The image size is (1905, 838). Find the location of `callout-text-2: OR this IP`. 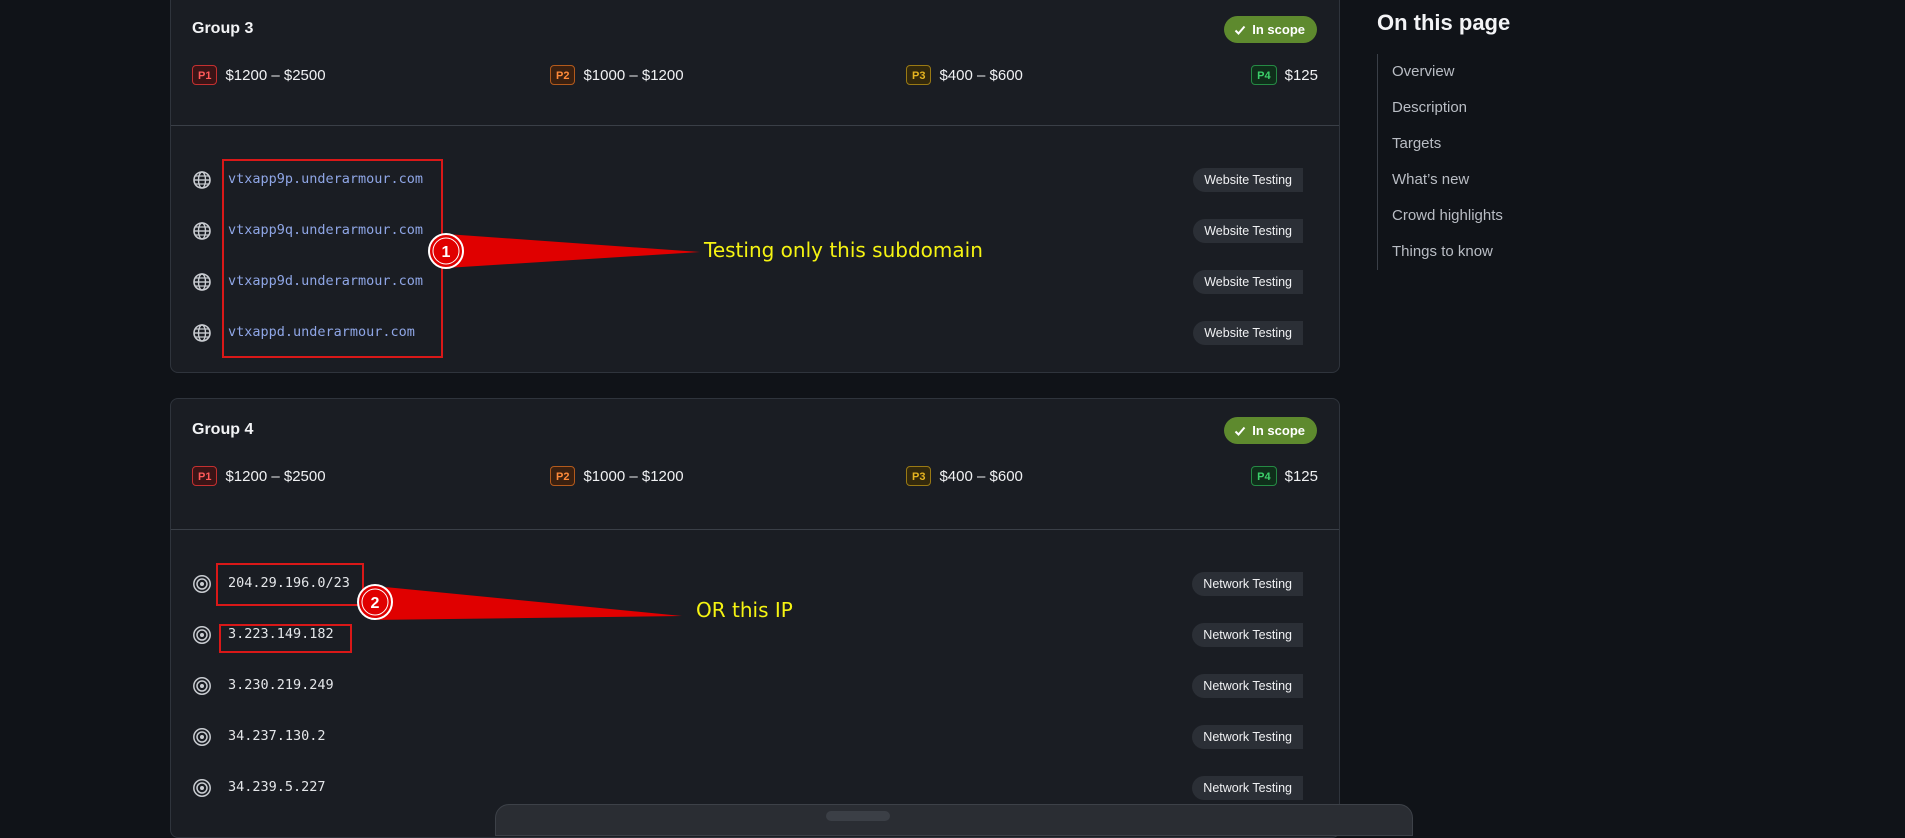

callout-text-2: OR this IP is located at coordinates (744, 610).